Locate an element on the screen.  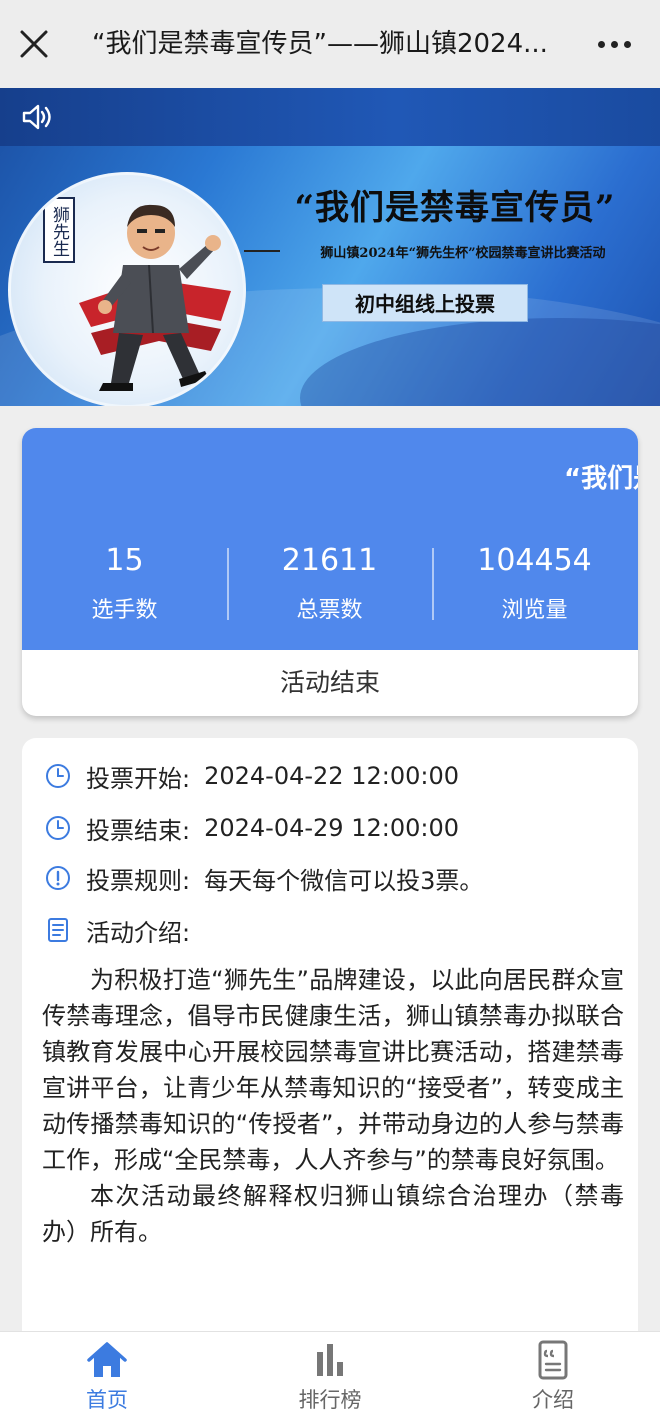
close-button is located at coordinates (34, 44).